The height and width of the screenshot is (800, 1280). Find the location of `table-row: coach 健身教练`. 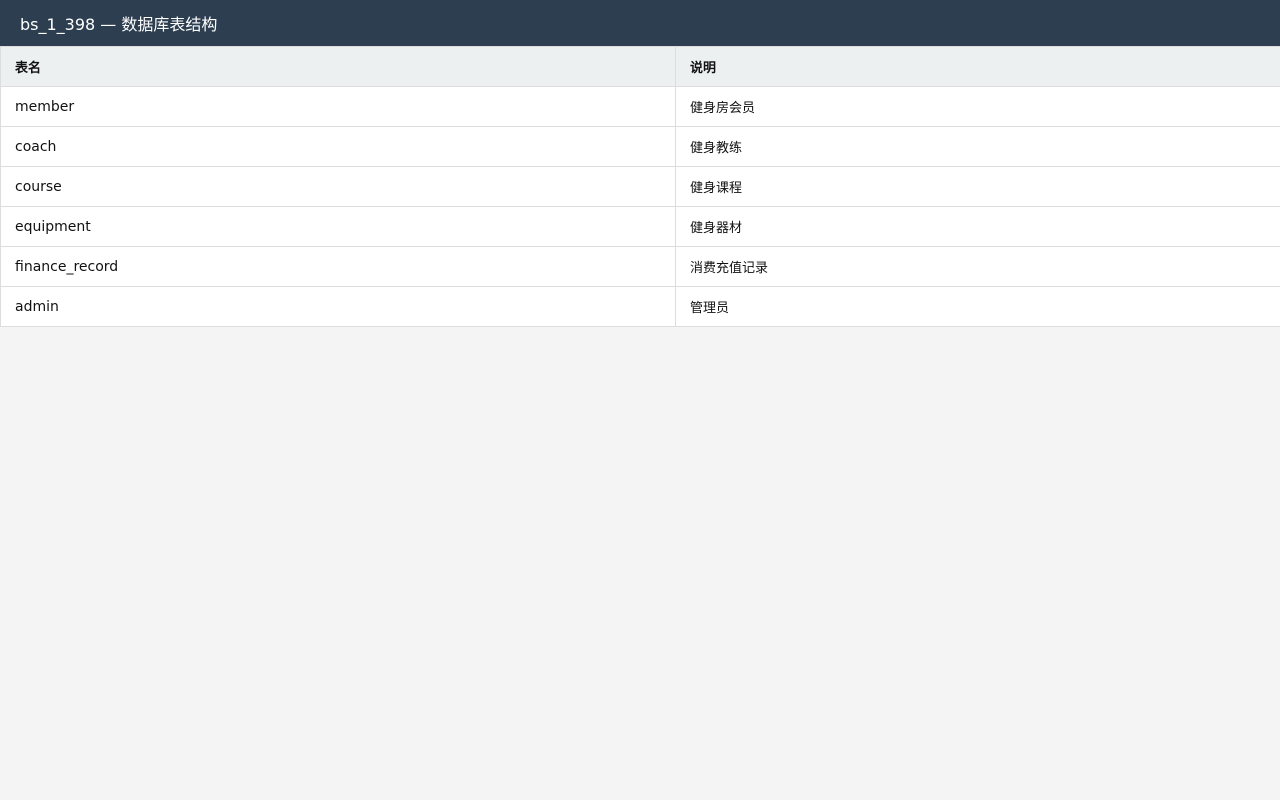

table-row: coach 健身教练 is located at coordinates (640, 146).